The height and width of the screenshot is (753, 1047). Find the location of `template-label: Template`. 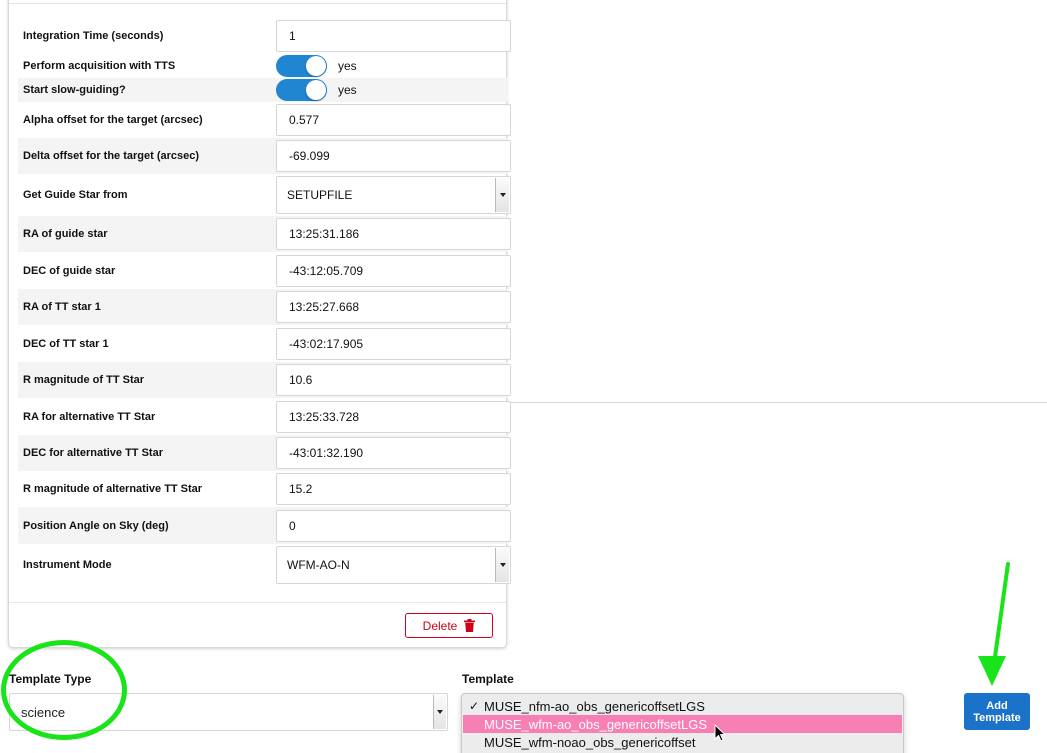

template-label: Template is located at coordinates (488, 679).